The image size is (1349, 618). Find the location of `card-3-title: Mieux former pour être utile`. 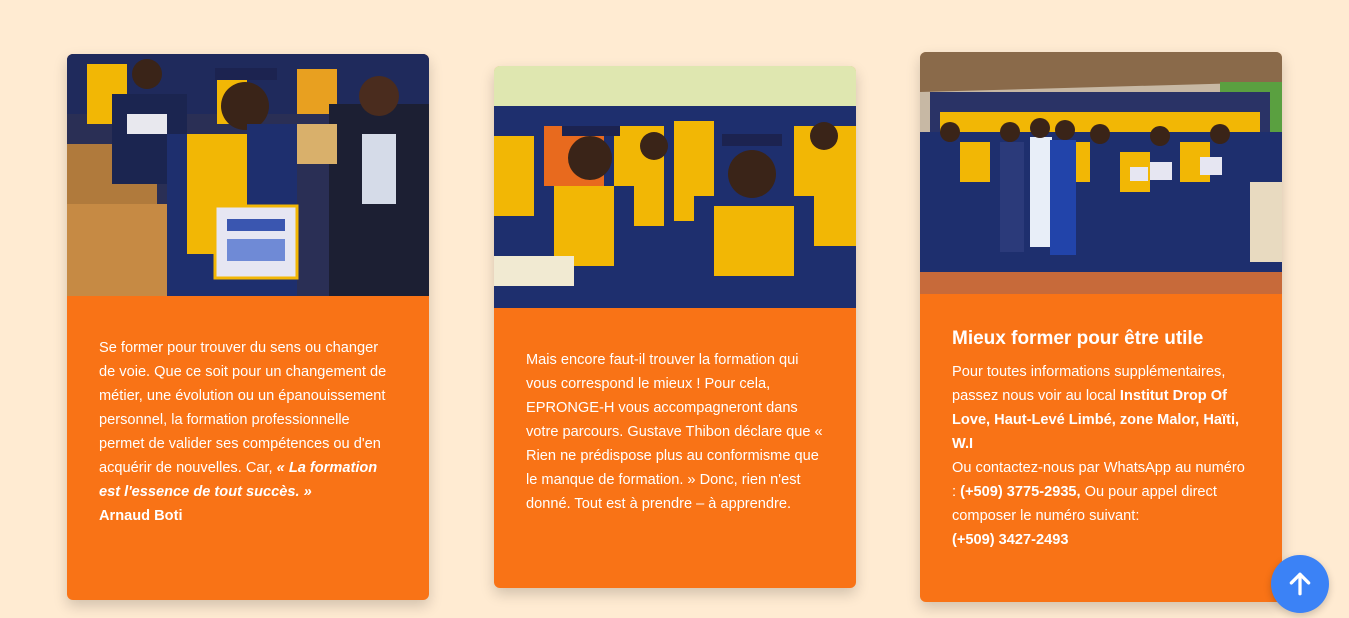

card-3-title: Mieux former pour être utile is located at coordinates (1078, 338).